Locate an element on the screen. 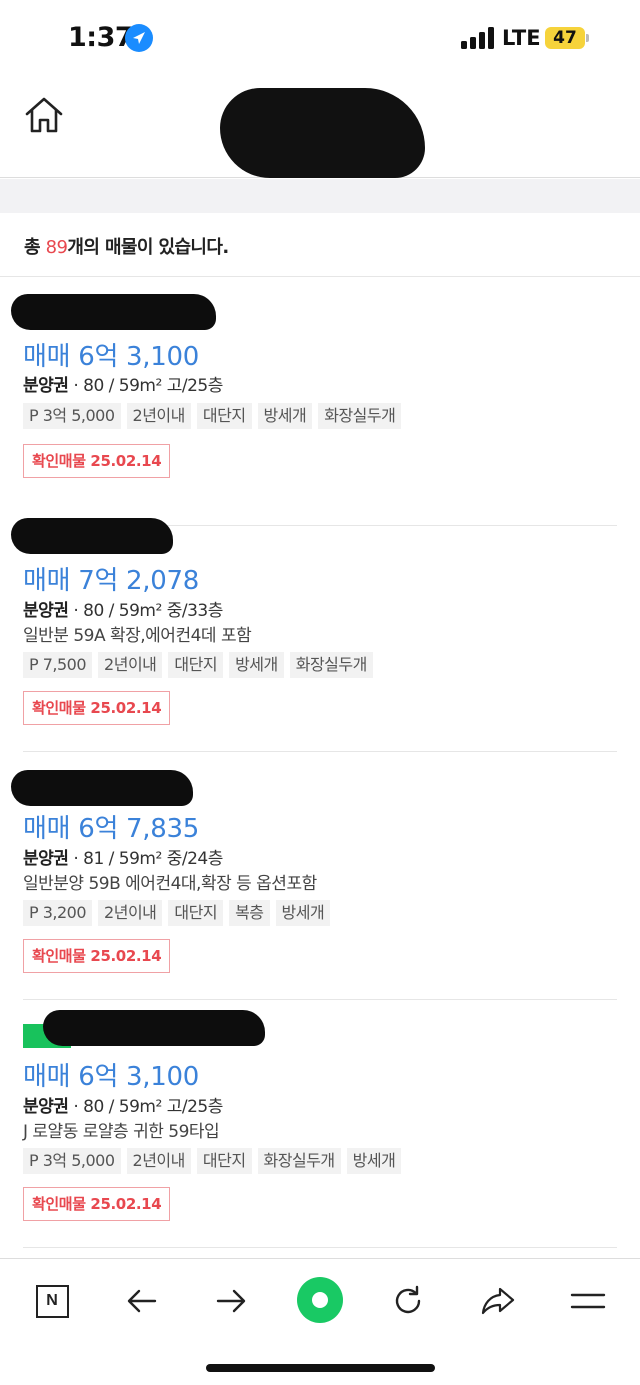 This screenshot has height=1385, width=640. listing-tags: P 3억 5,000 2년이내 대단지 방세개 화장실두개 is located at coordinates (212, 416).